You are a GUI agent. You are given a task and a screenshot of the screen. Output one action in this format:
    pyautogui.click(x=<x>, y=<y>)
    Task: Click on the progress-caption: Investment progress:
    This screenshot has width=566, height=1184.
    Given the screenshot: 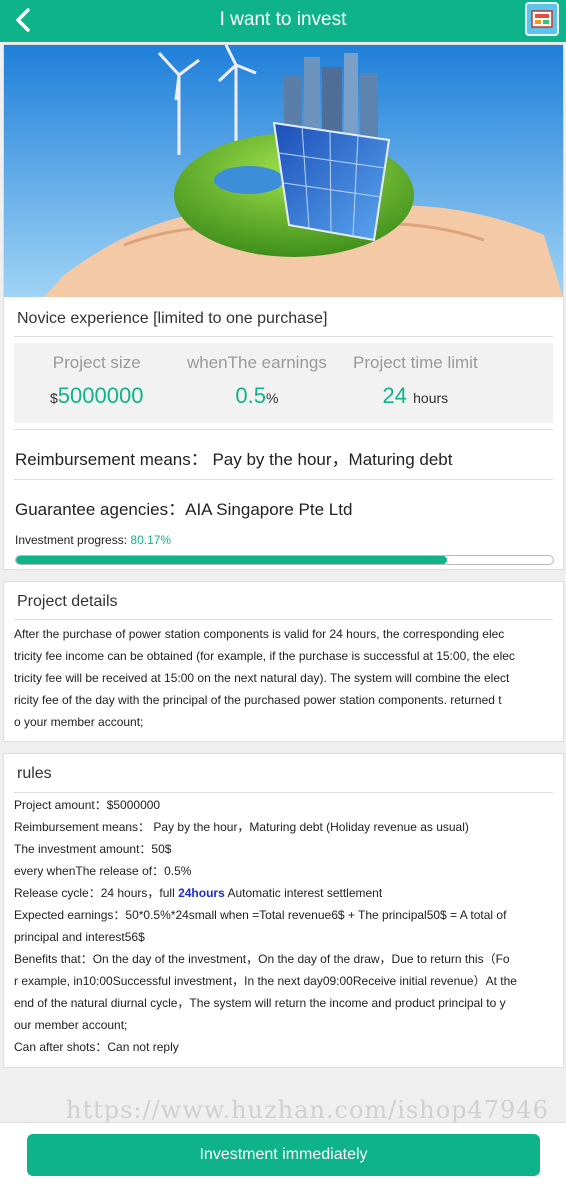 What is the action you would take?
    pyautogui.click(x=71, y=540)
    